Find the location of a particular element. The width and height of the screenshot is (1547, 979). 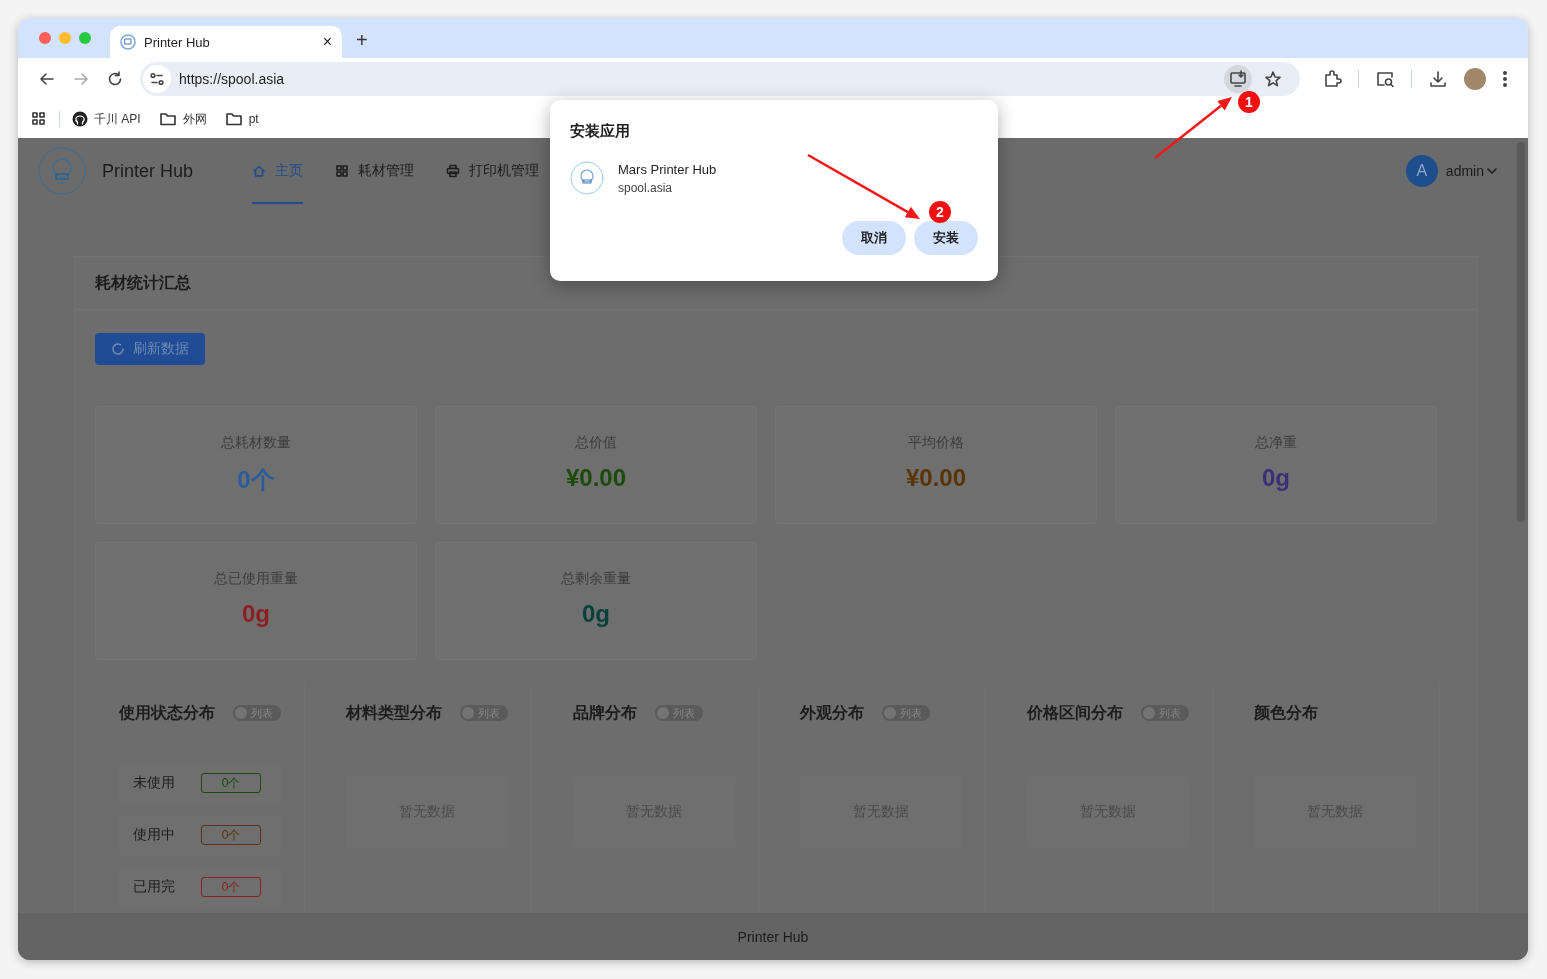

site-settings-icon is located at coordinates (157, 79).